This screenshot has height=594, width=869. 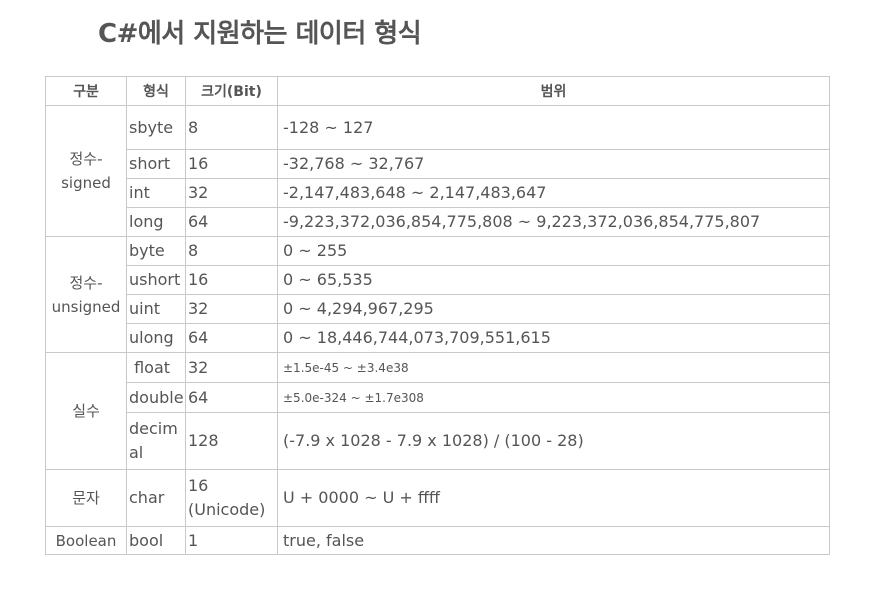 What do you see at coordinates (553, 397) in the screenshot?
I see `range-cell: ±5.0e-324 ~ ±1.7e308` at bounding box center [553, 397].